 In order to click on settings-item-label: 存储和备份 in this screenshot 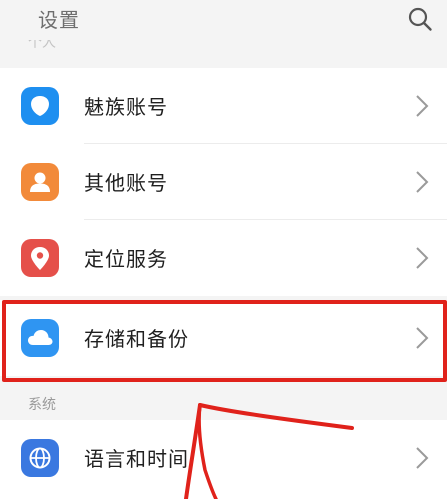, I will do `click(136, 339)`.